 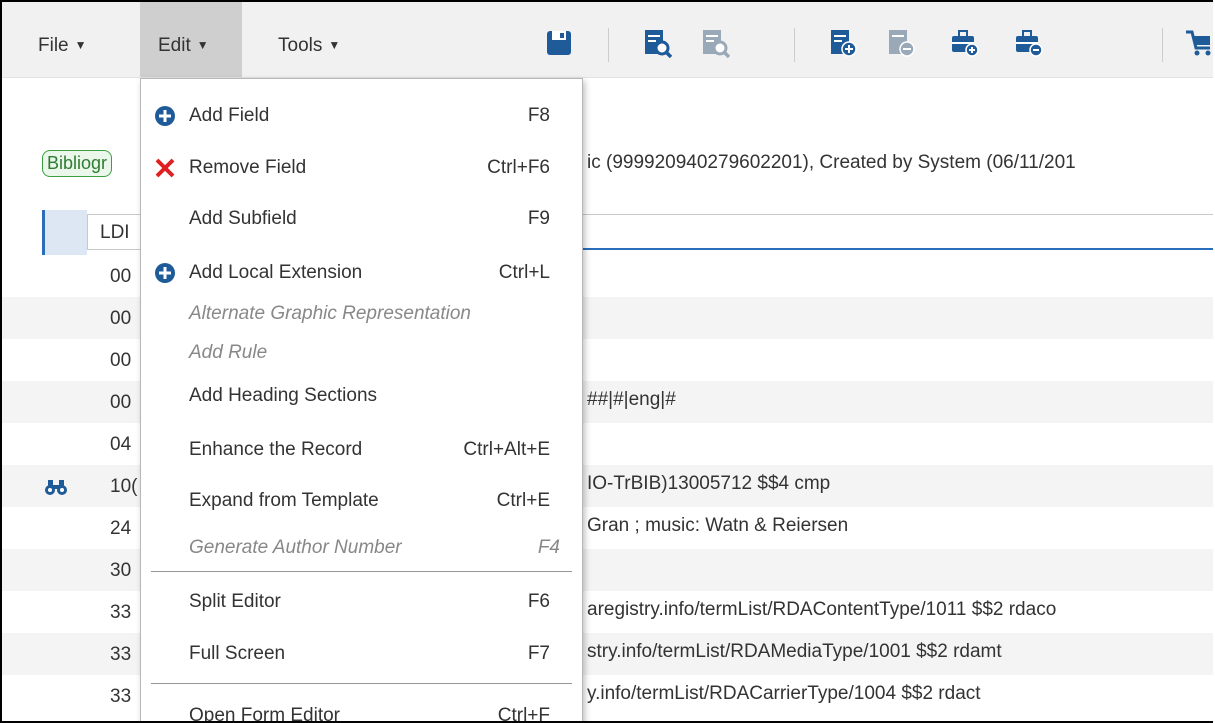 What do you see at coordinates (548, 547) in the screenshot?
I see `menu-item-shortcut: F4` at bounding box center [548, 547].